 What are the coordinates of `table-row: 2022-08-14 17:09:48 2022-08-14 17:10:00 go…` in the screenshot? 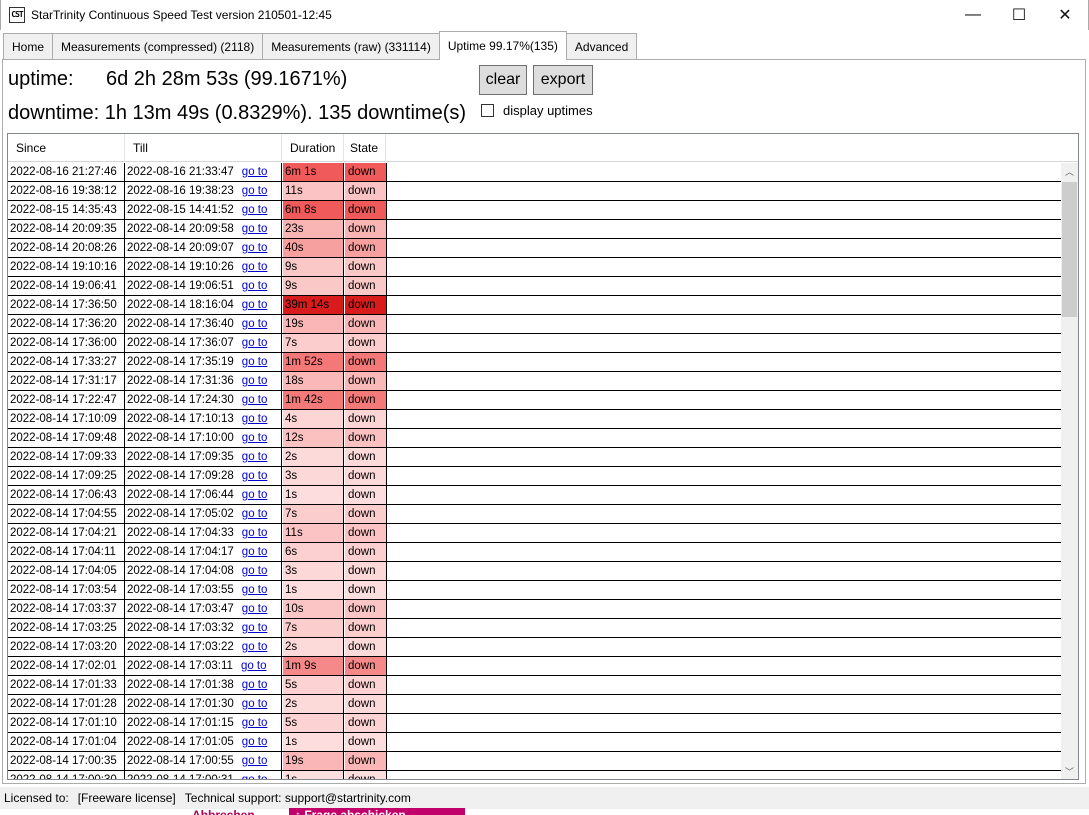 It's located at (535, 438).